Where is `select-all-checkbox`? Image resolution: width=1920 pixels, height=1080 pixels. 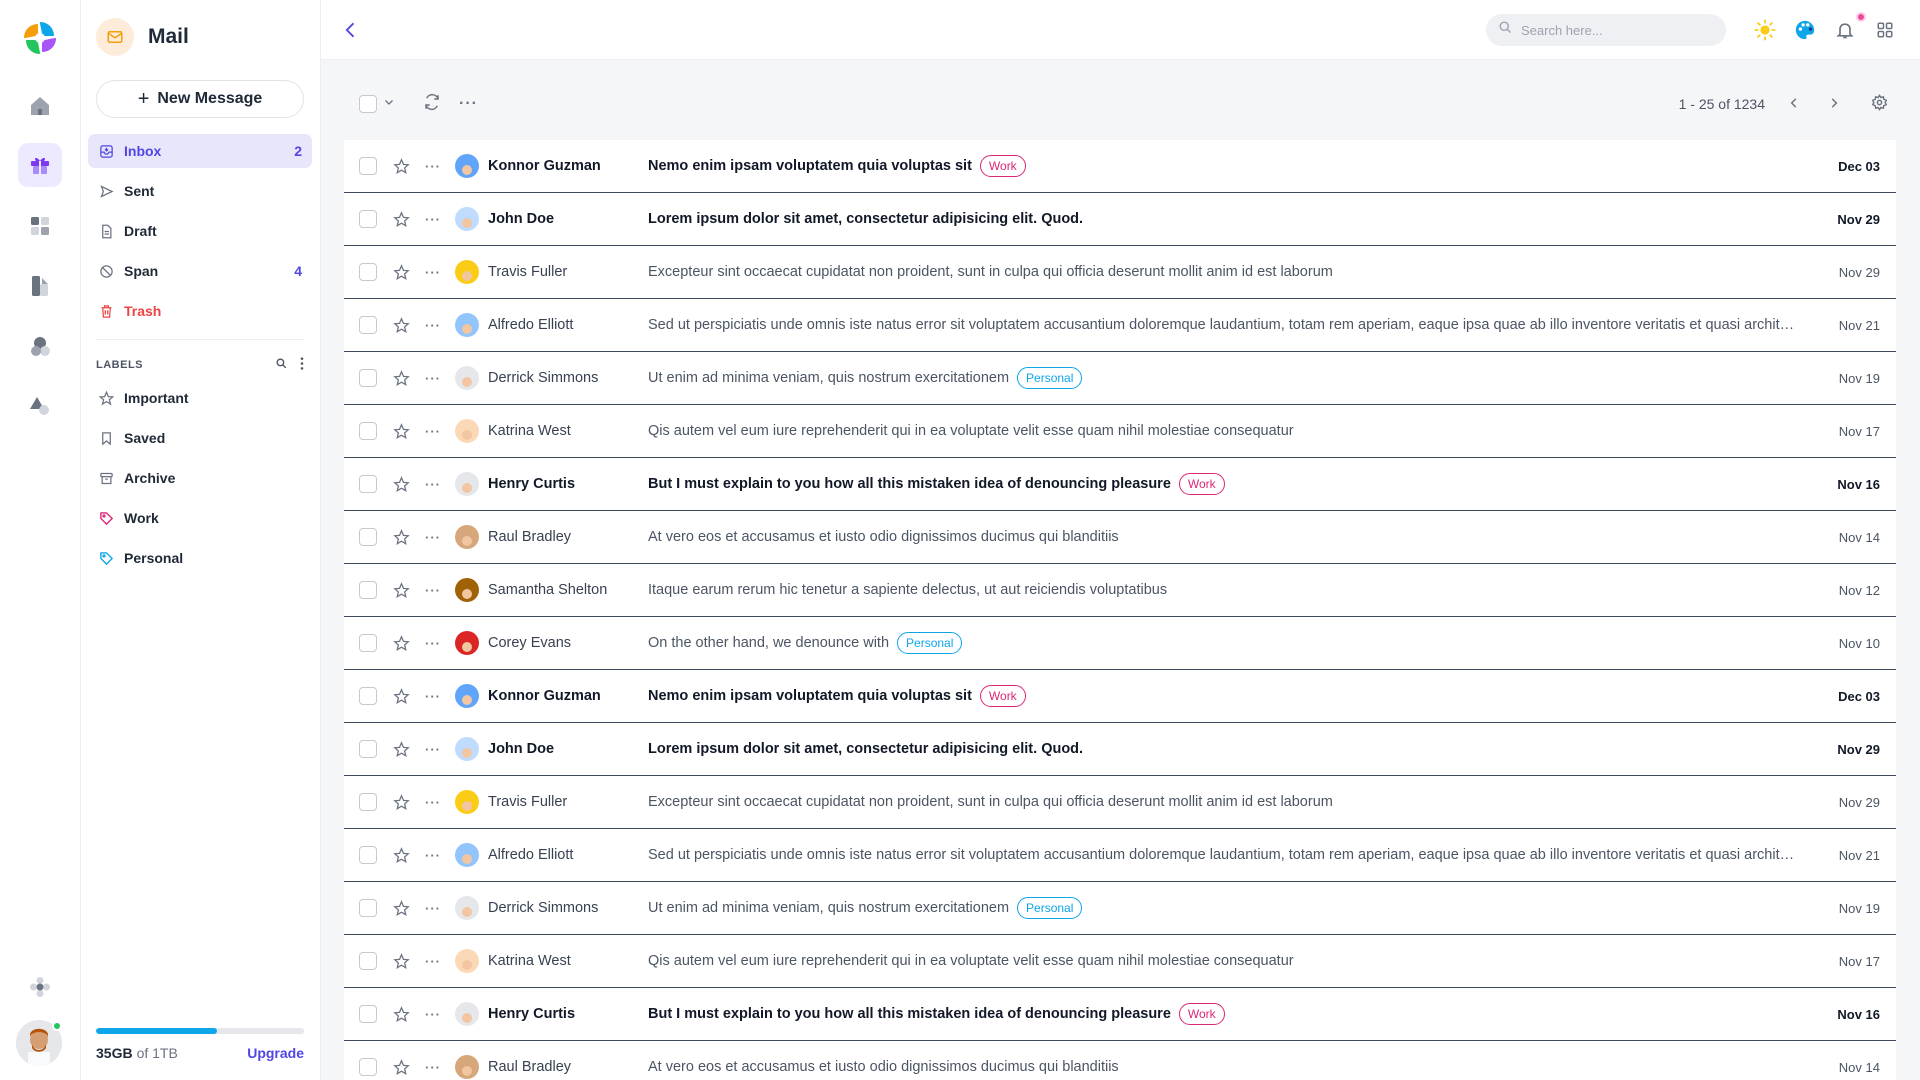
select-all-checkbox is located at coordinates (368, 104).